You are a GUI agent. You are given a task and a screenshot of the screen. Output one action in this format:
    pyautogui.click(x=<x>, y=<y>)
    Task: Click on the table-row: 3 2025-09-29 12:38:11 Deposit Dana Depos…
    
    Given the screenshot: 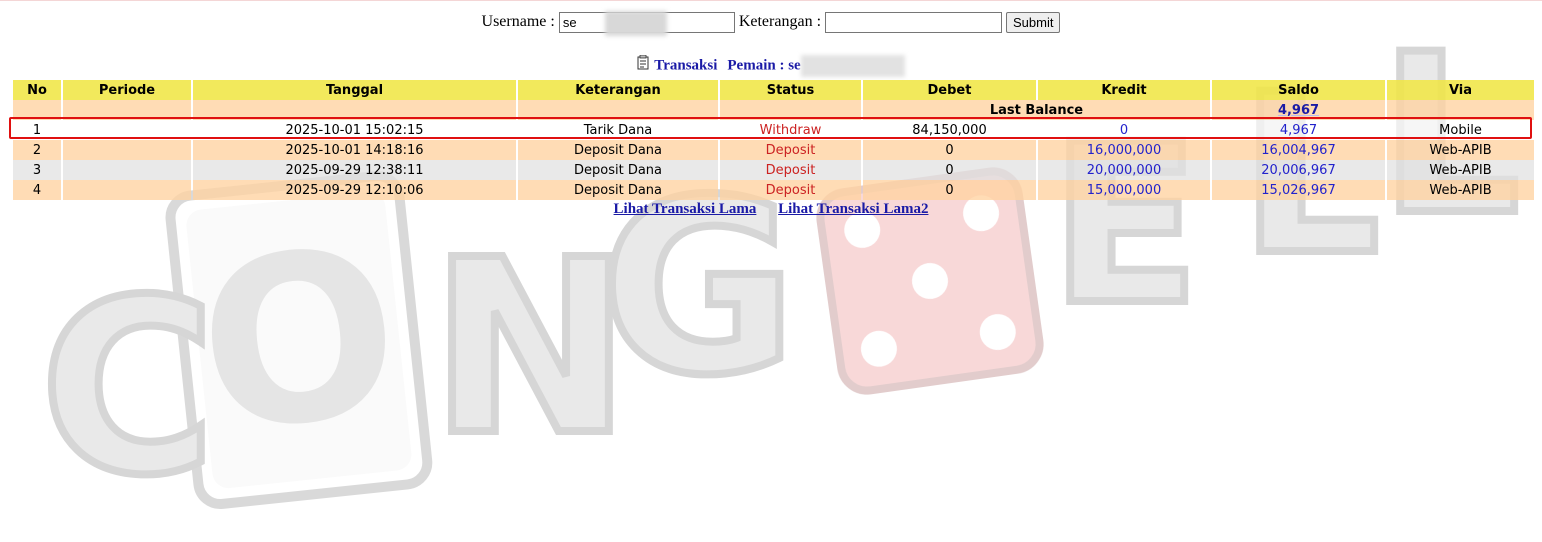 What is the action you would take?
    pyautogui.click(x=773, y=170)
    